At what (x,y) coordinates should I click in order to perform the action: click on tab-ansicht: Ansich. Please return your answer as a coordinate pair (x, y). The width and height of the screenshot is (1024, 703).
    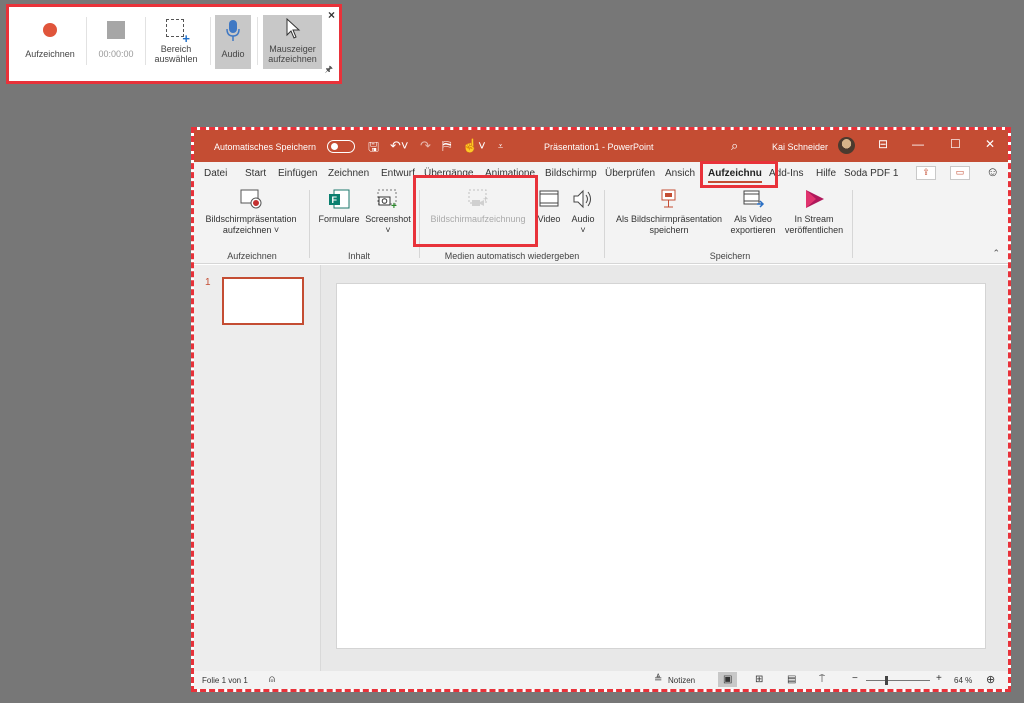
    Looking at the image, I should click on (680, 173).